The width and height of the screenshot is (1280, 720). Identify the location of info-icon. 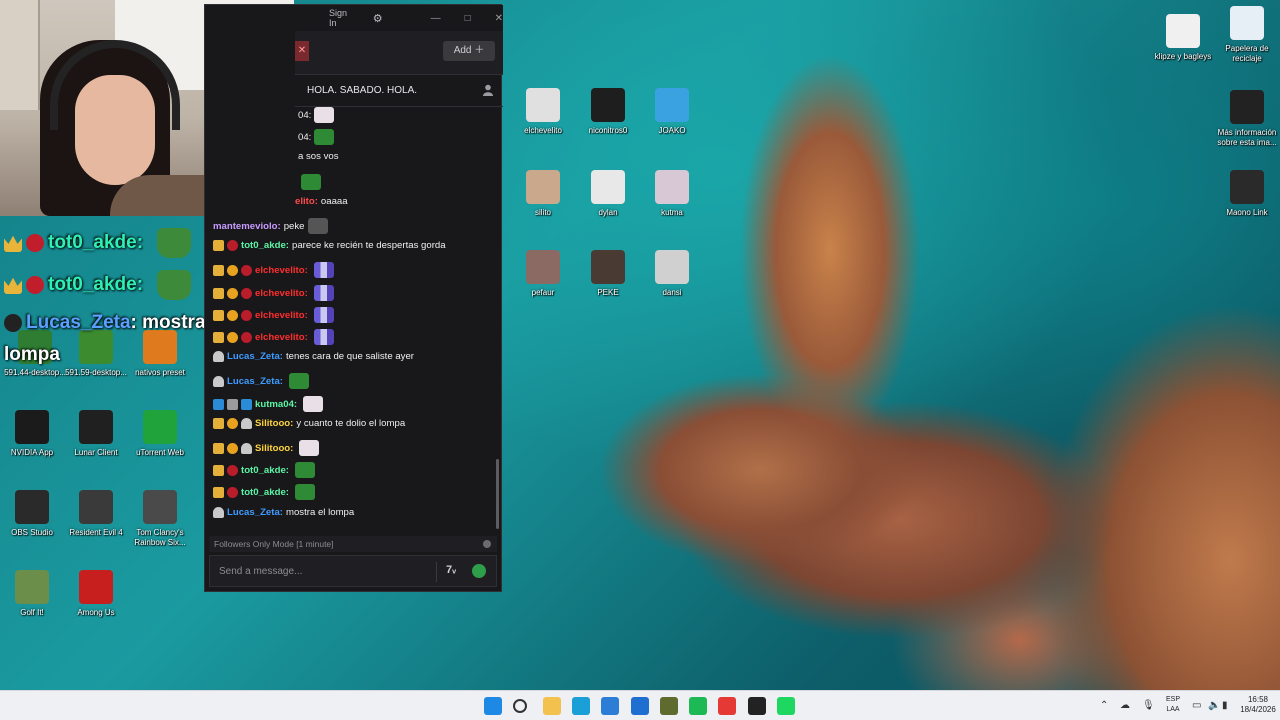
(487, 544).